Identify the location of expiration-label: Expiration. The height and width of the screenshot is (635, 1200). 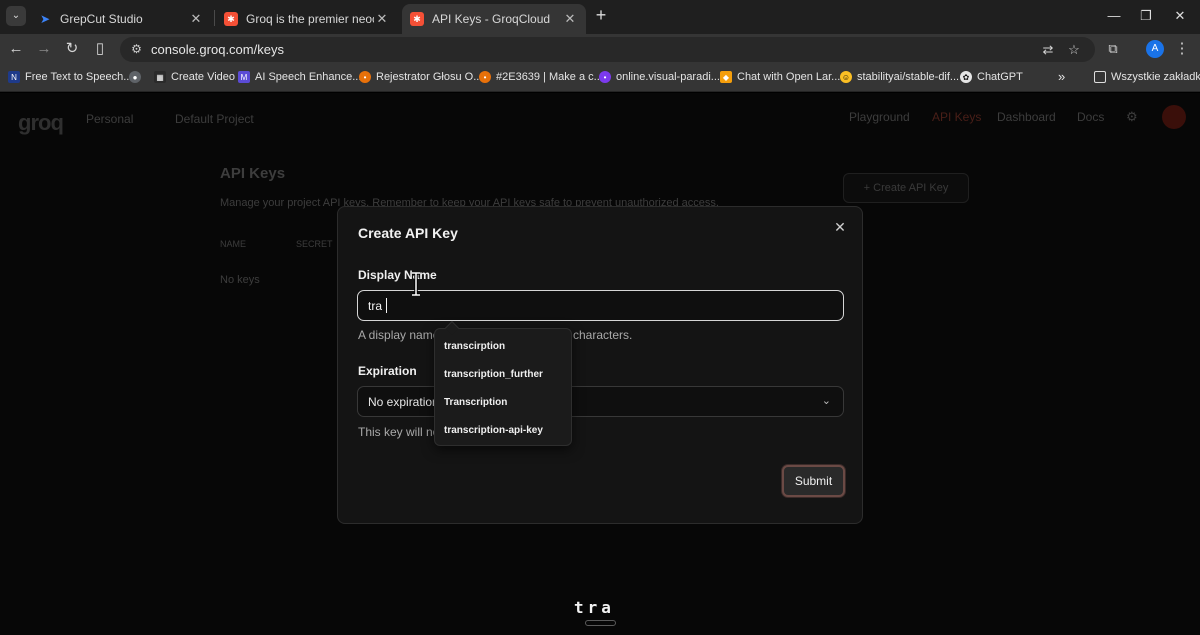
(387, 371).